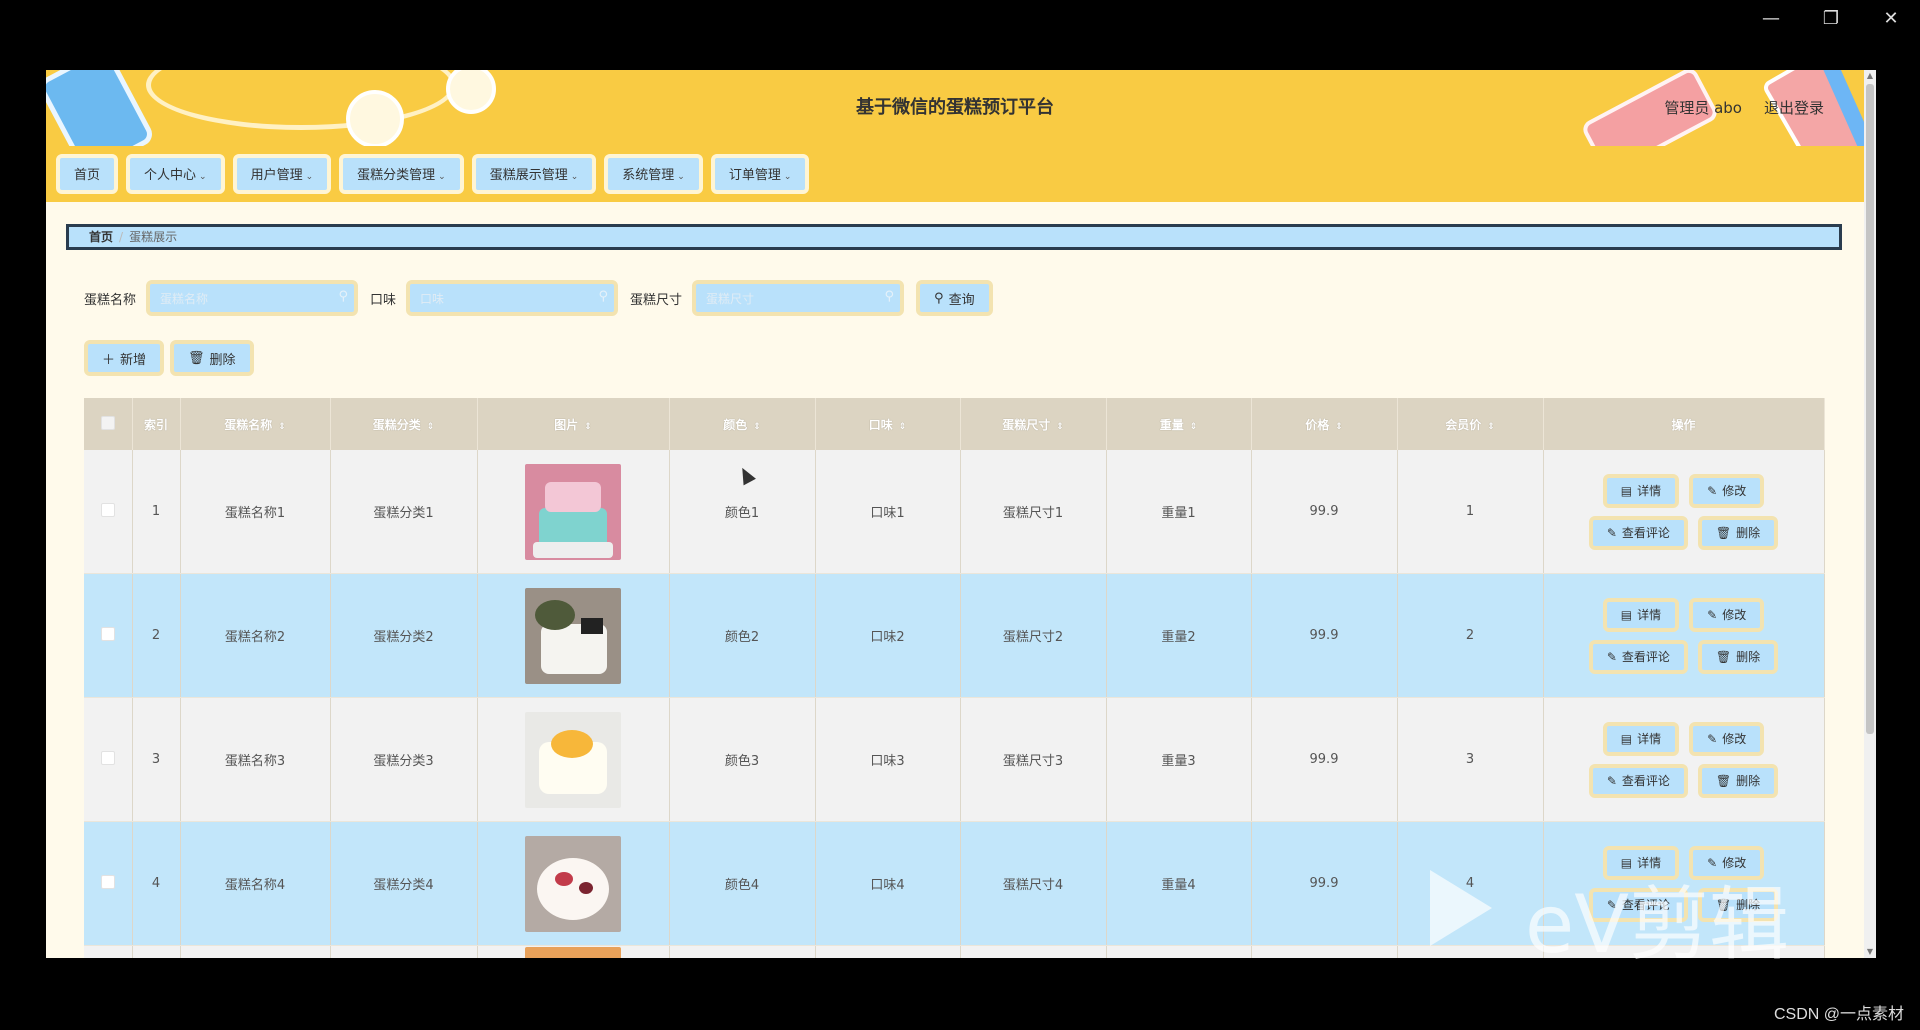  I want to click on minimize-icon: —, so click(1771, 18).